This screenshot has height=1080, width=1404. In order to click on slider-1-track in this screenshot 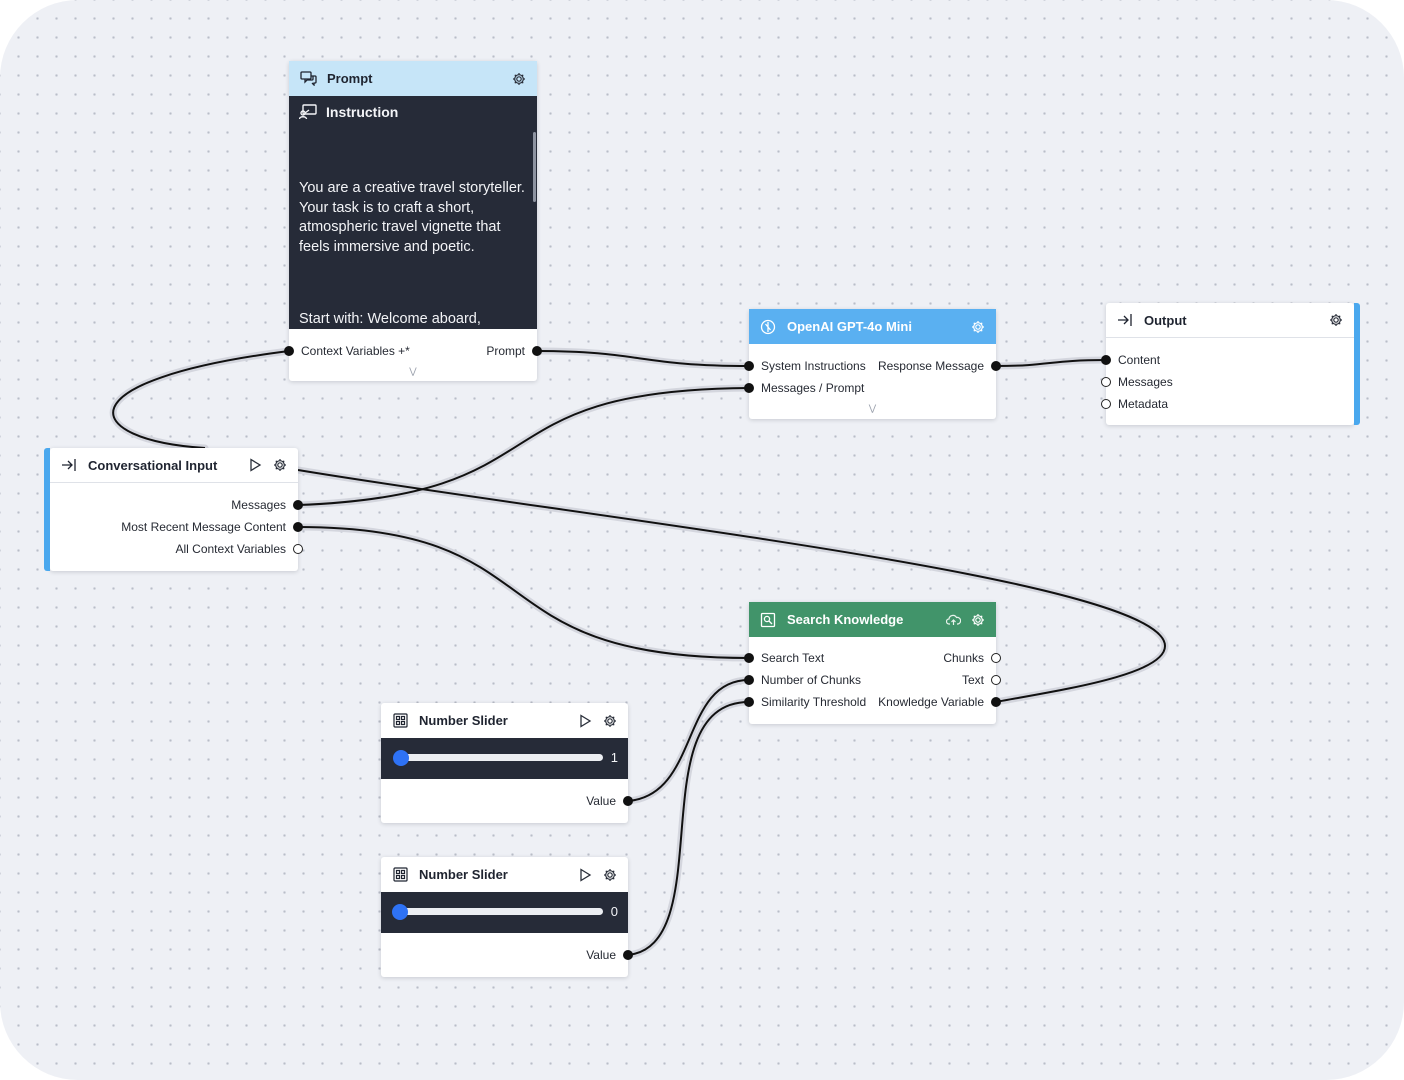, I will do `click(501, 757)`.